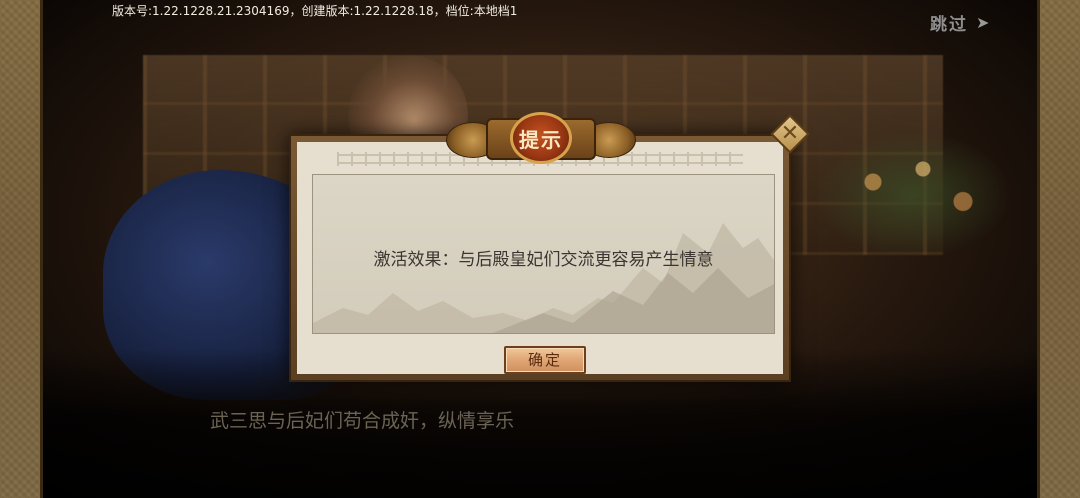  What do you see at coordinates (984, 22) in the screenshot?
I see `arrow-right-icon: ➤` at bounding box center [984, 22].